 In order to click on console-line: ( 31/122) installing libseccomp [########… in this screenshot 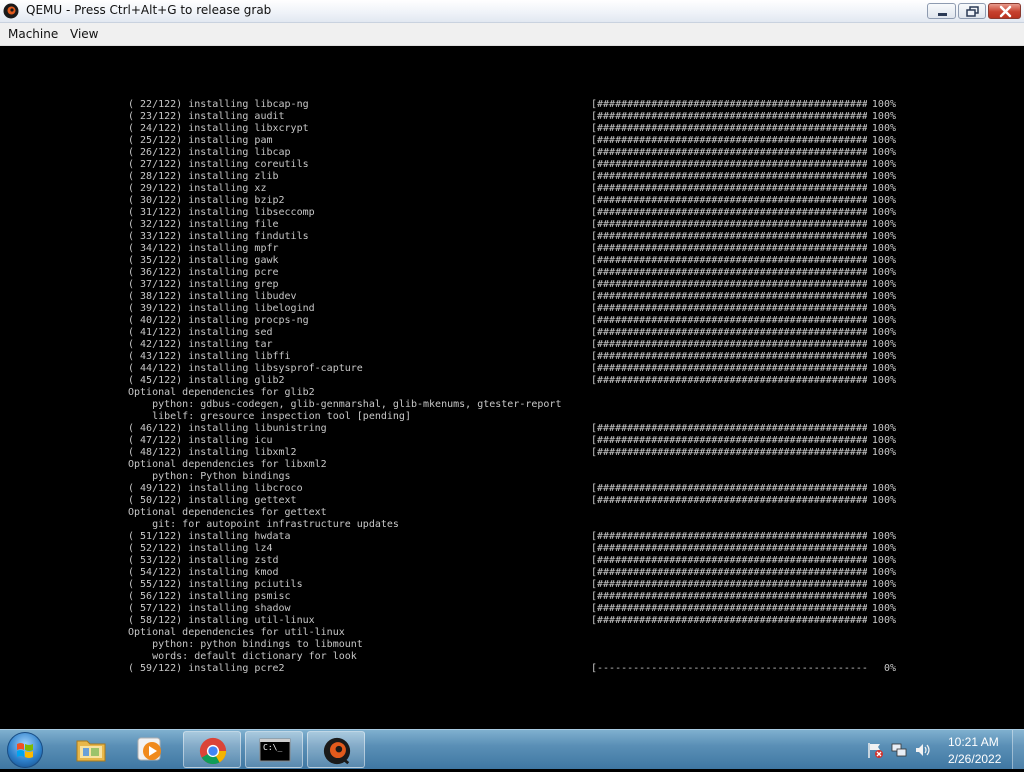, I will do `click(512, 213)`.